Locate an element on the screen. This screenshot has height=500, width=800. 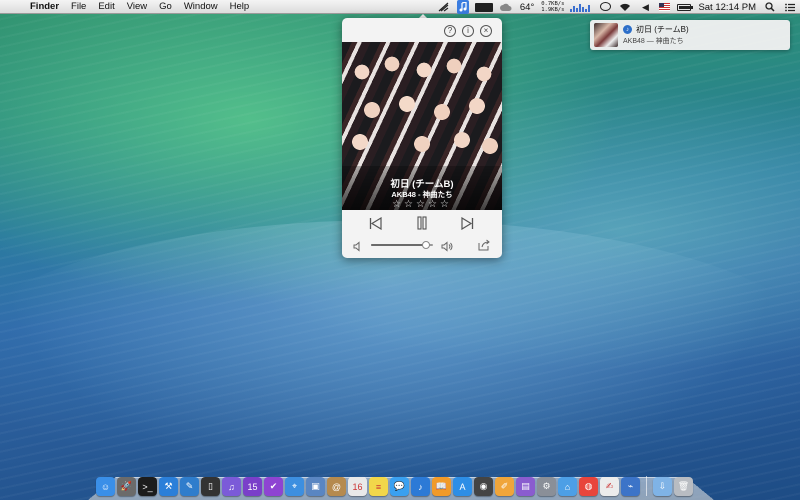
safari-icon: ⌖ is located at coordinates (294, 486).